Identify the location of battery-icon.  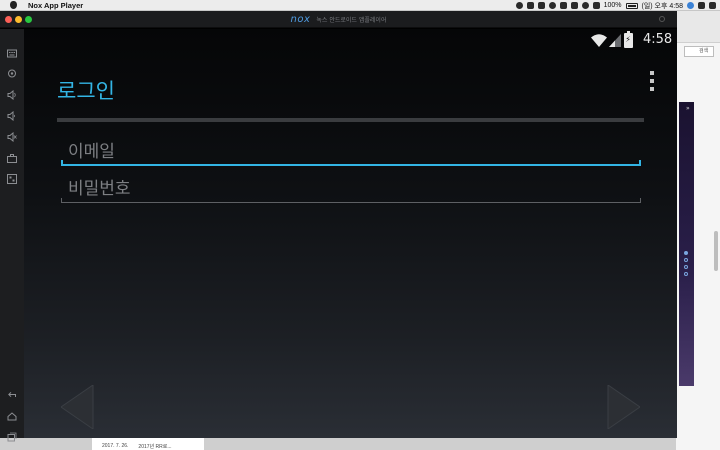
(631, 5).